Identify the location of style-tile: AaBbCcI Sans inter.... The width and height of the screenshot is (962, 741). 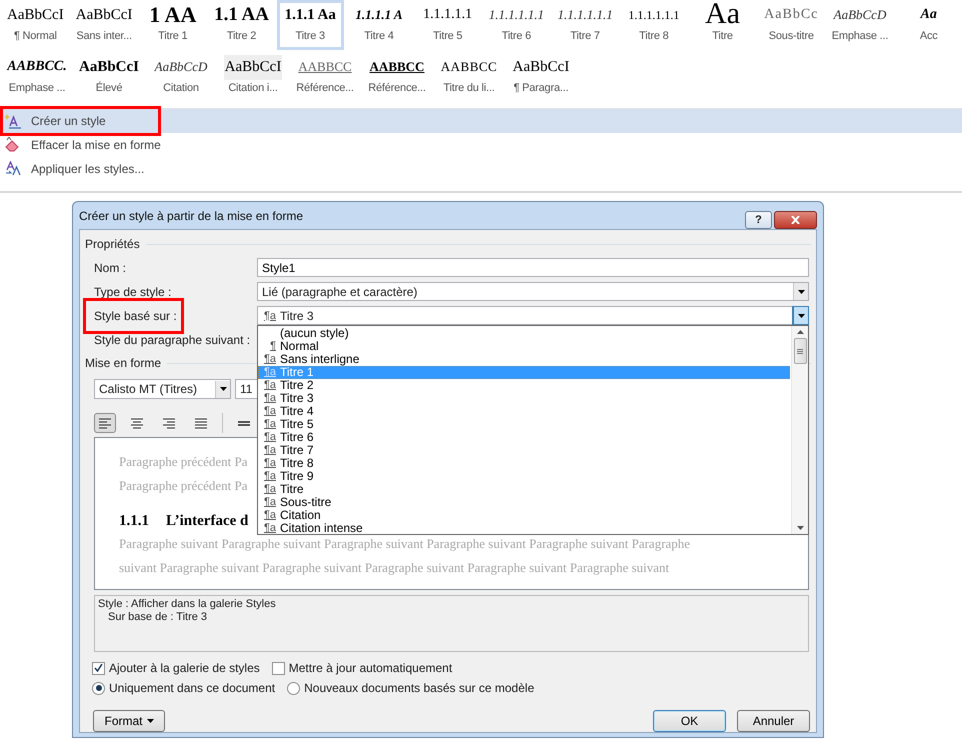
(104, 25).